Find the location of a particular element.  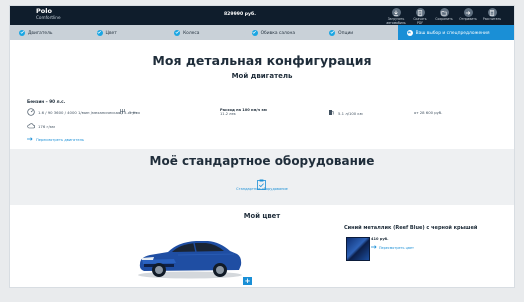

download-pdf-button: Скачать PDF is located at coordinates (420, 16).